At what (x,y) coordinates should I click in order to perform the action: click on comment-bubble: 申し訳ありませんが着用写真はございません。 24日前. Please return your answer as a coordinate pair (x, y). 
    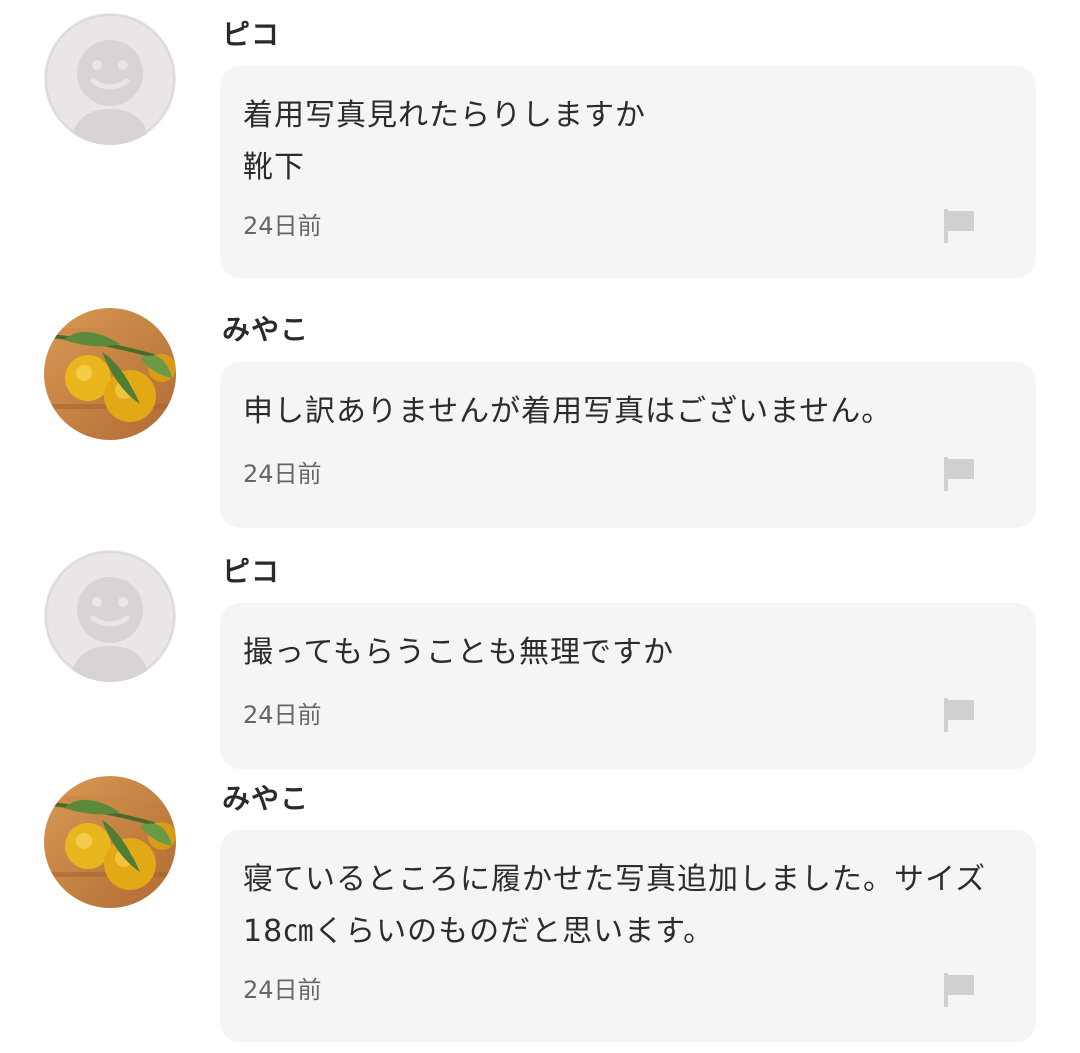
    Looking at the image, I should click on (628, 445).